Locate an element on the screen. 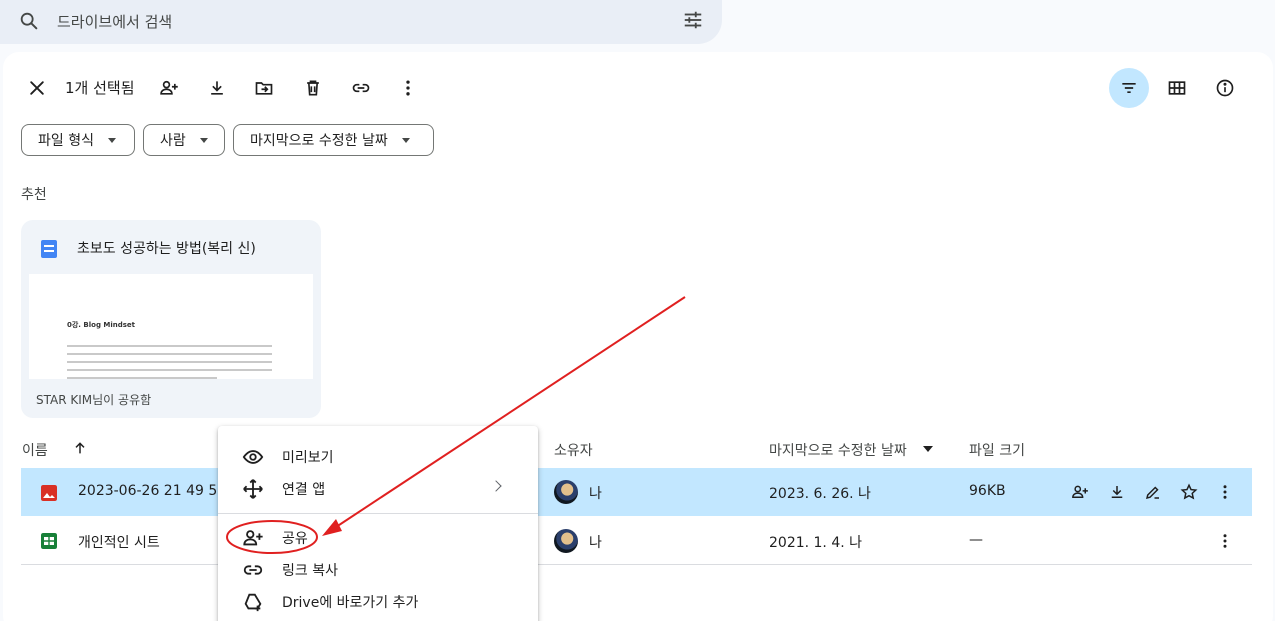 The image size is (1275, 621). file-size: — is located at coordinates (976, 540).